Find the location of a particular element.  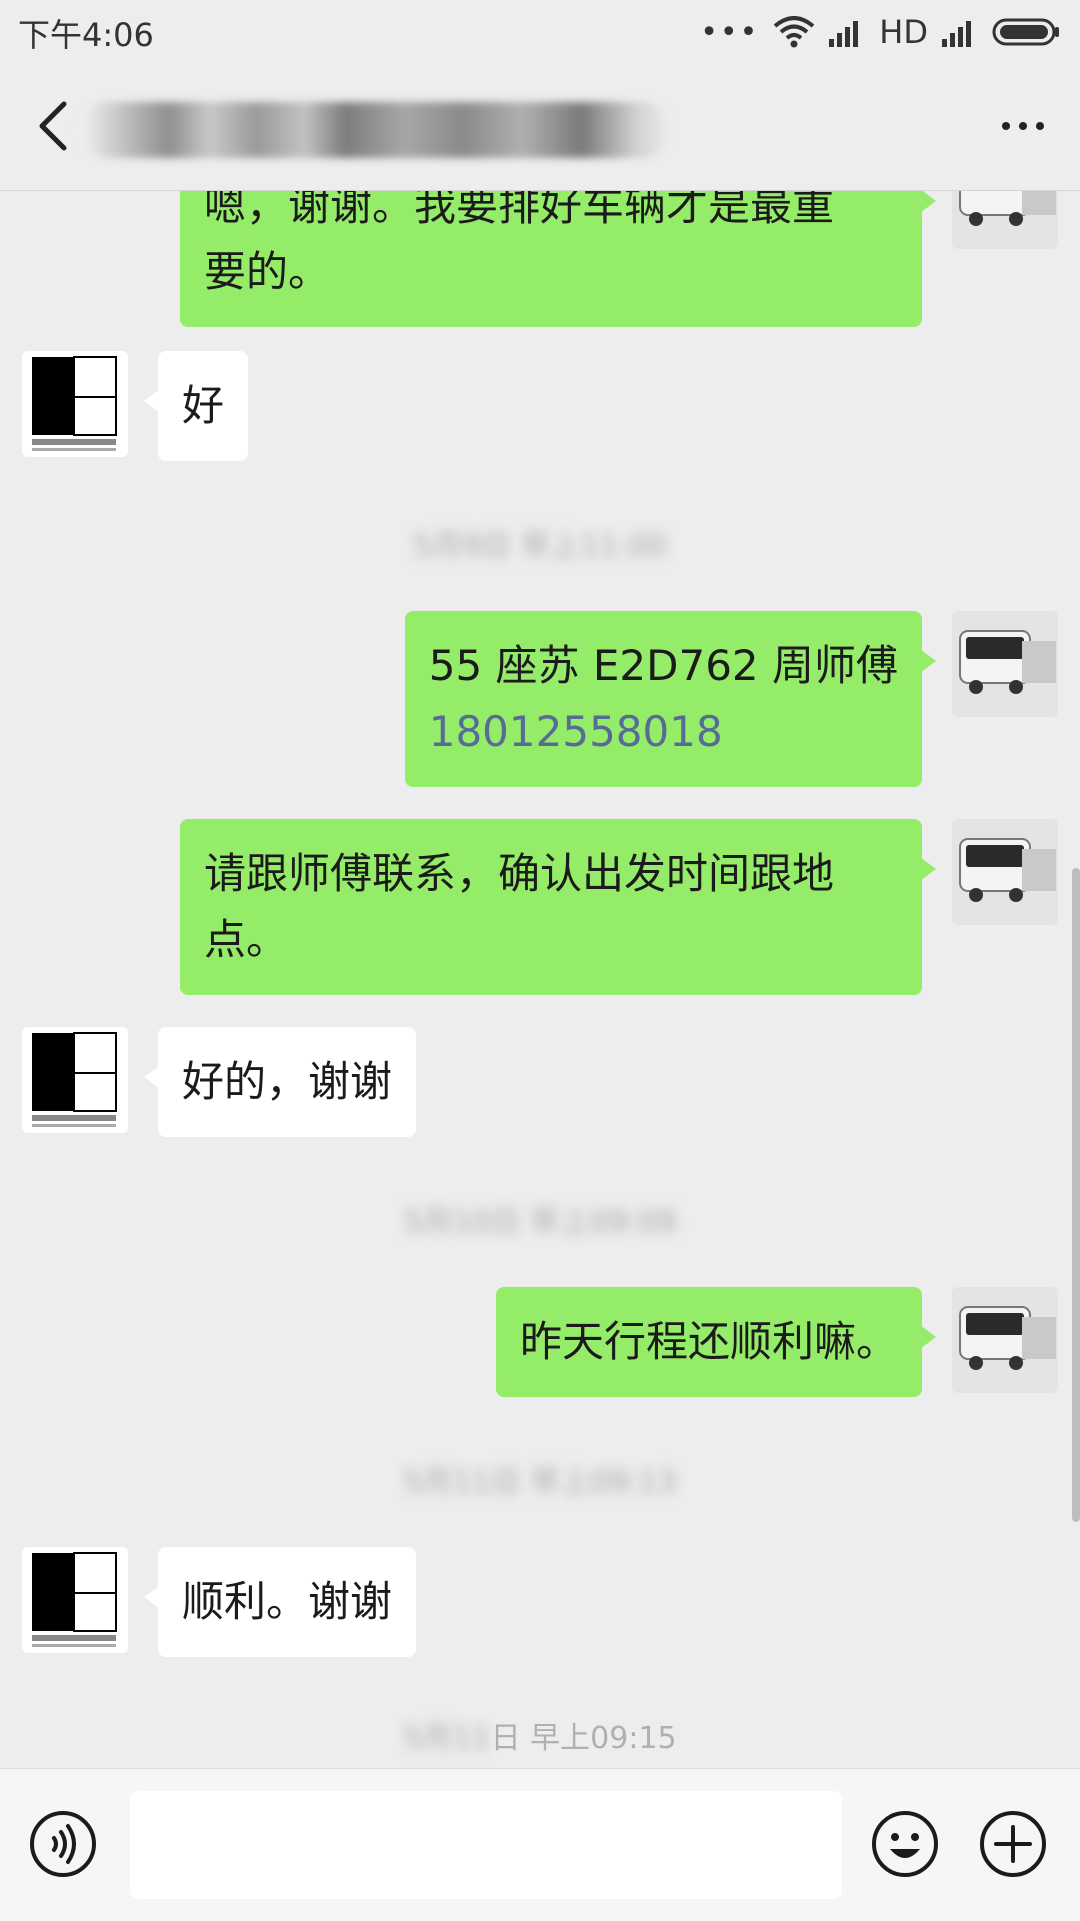

input-bar is located at coordinates (540, 1844).